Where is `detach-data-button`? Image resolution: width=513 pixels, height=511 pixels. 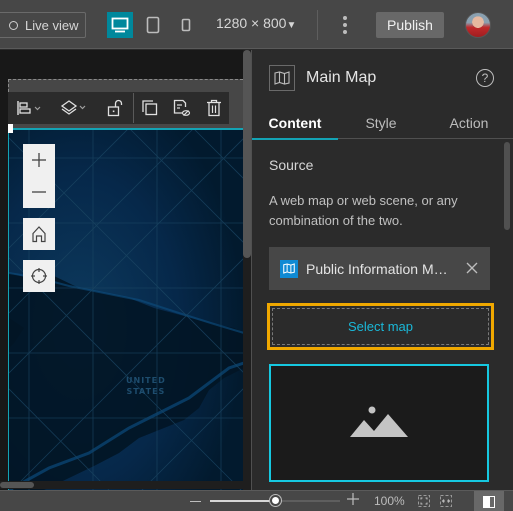
detach-data-button is located at coordinates (182, 108).